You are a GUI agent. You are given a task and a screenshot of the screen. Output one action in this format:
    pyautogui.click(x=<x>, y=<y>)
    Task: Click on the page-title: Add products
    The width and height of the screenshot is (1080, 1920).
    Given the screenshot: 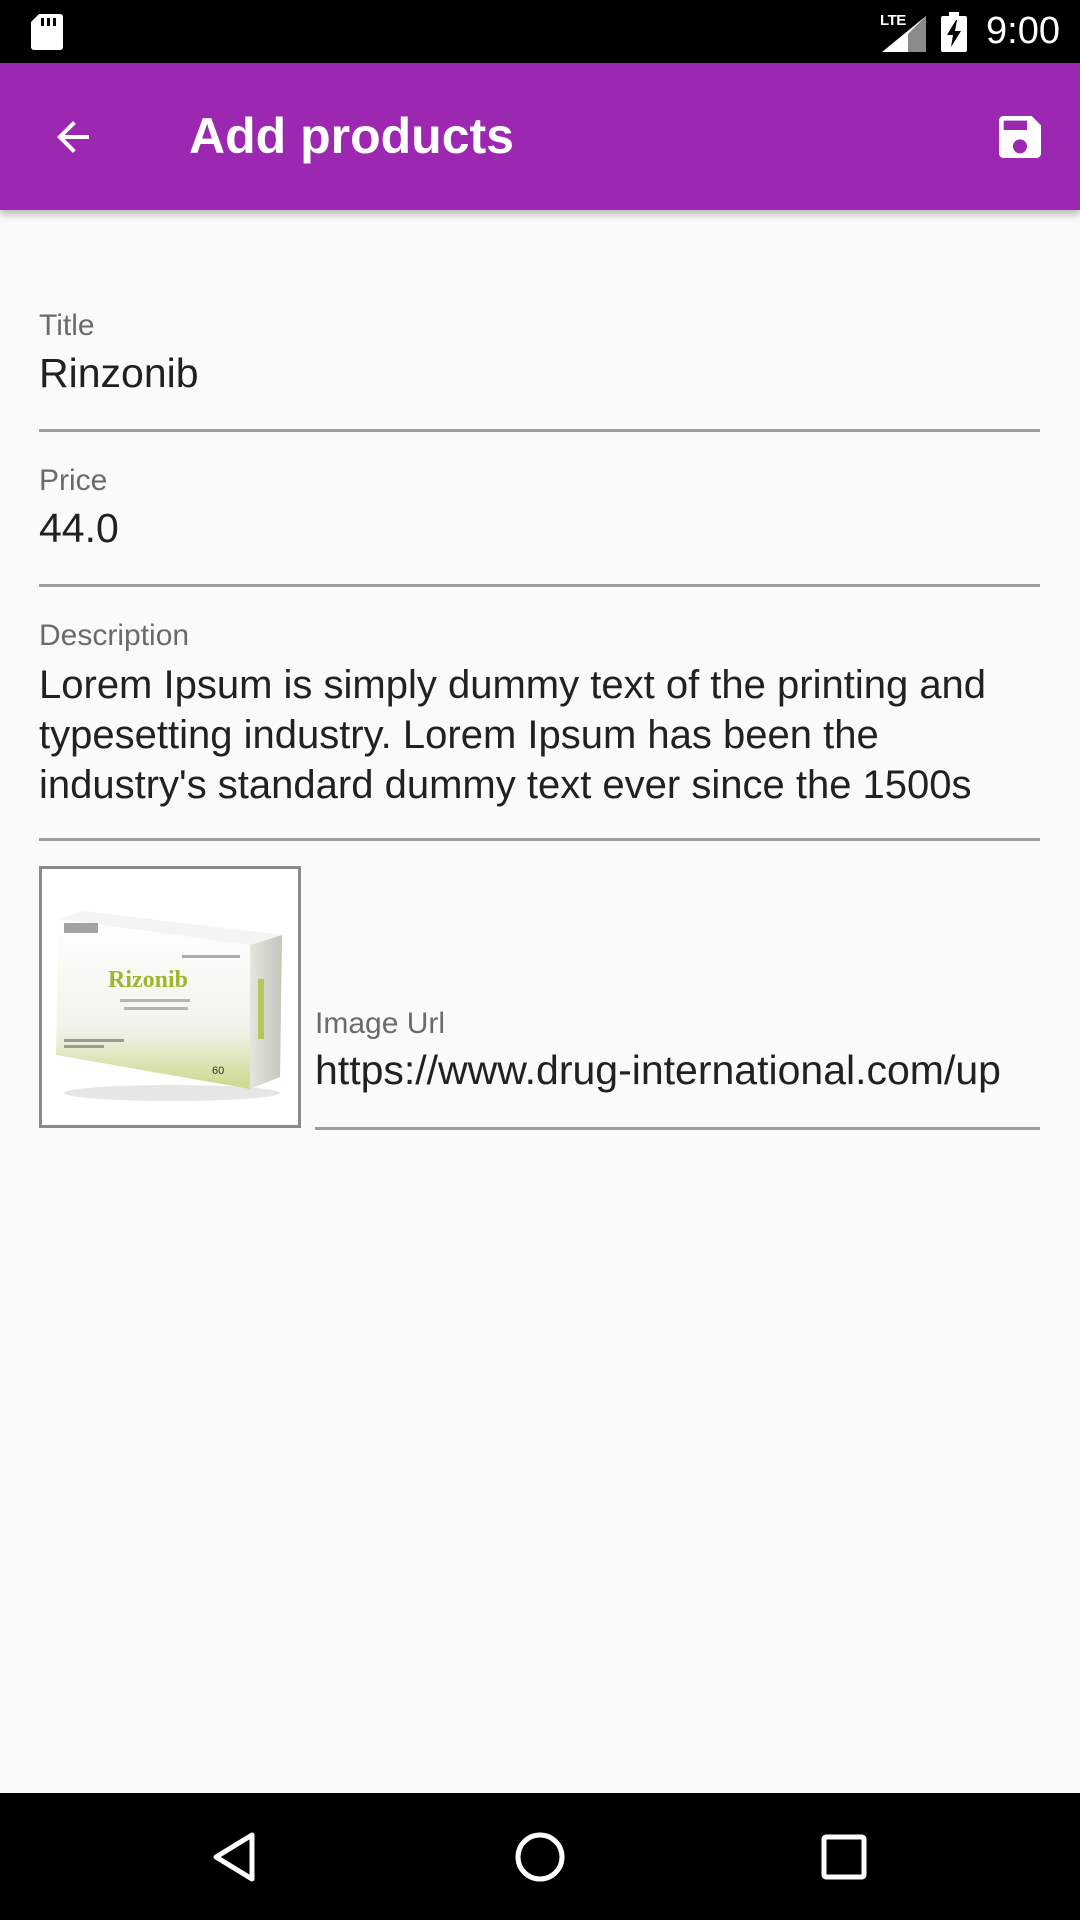 What is the action you would take?
    pyautogui.click(x=351, y=136)
    